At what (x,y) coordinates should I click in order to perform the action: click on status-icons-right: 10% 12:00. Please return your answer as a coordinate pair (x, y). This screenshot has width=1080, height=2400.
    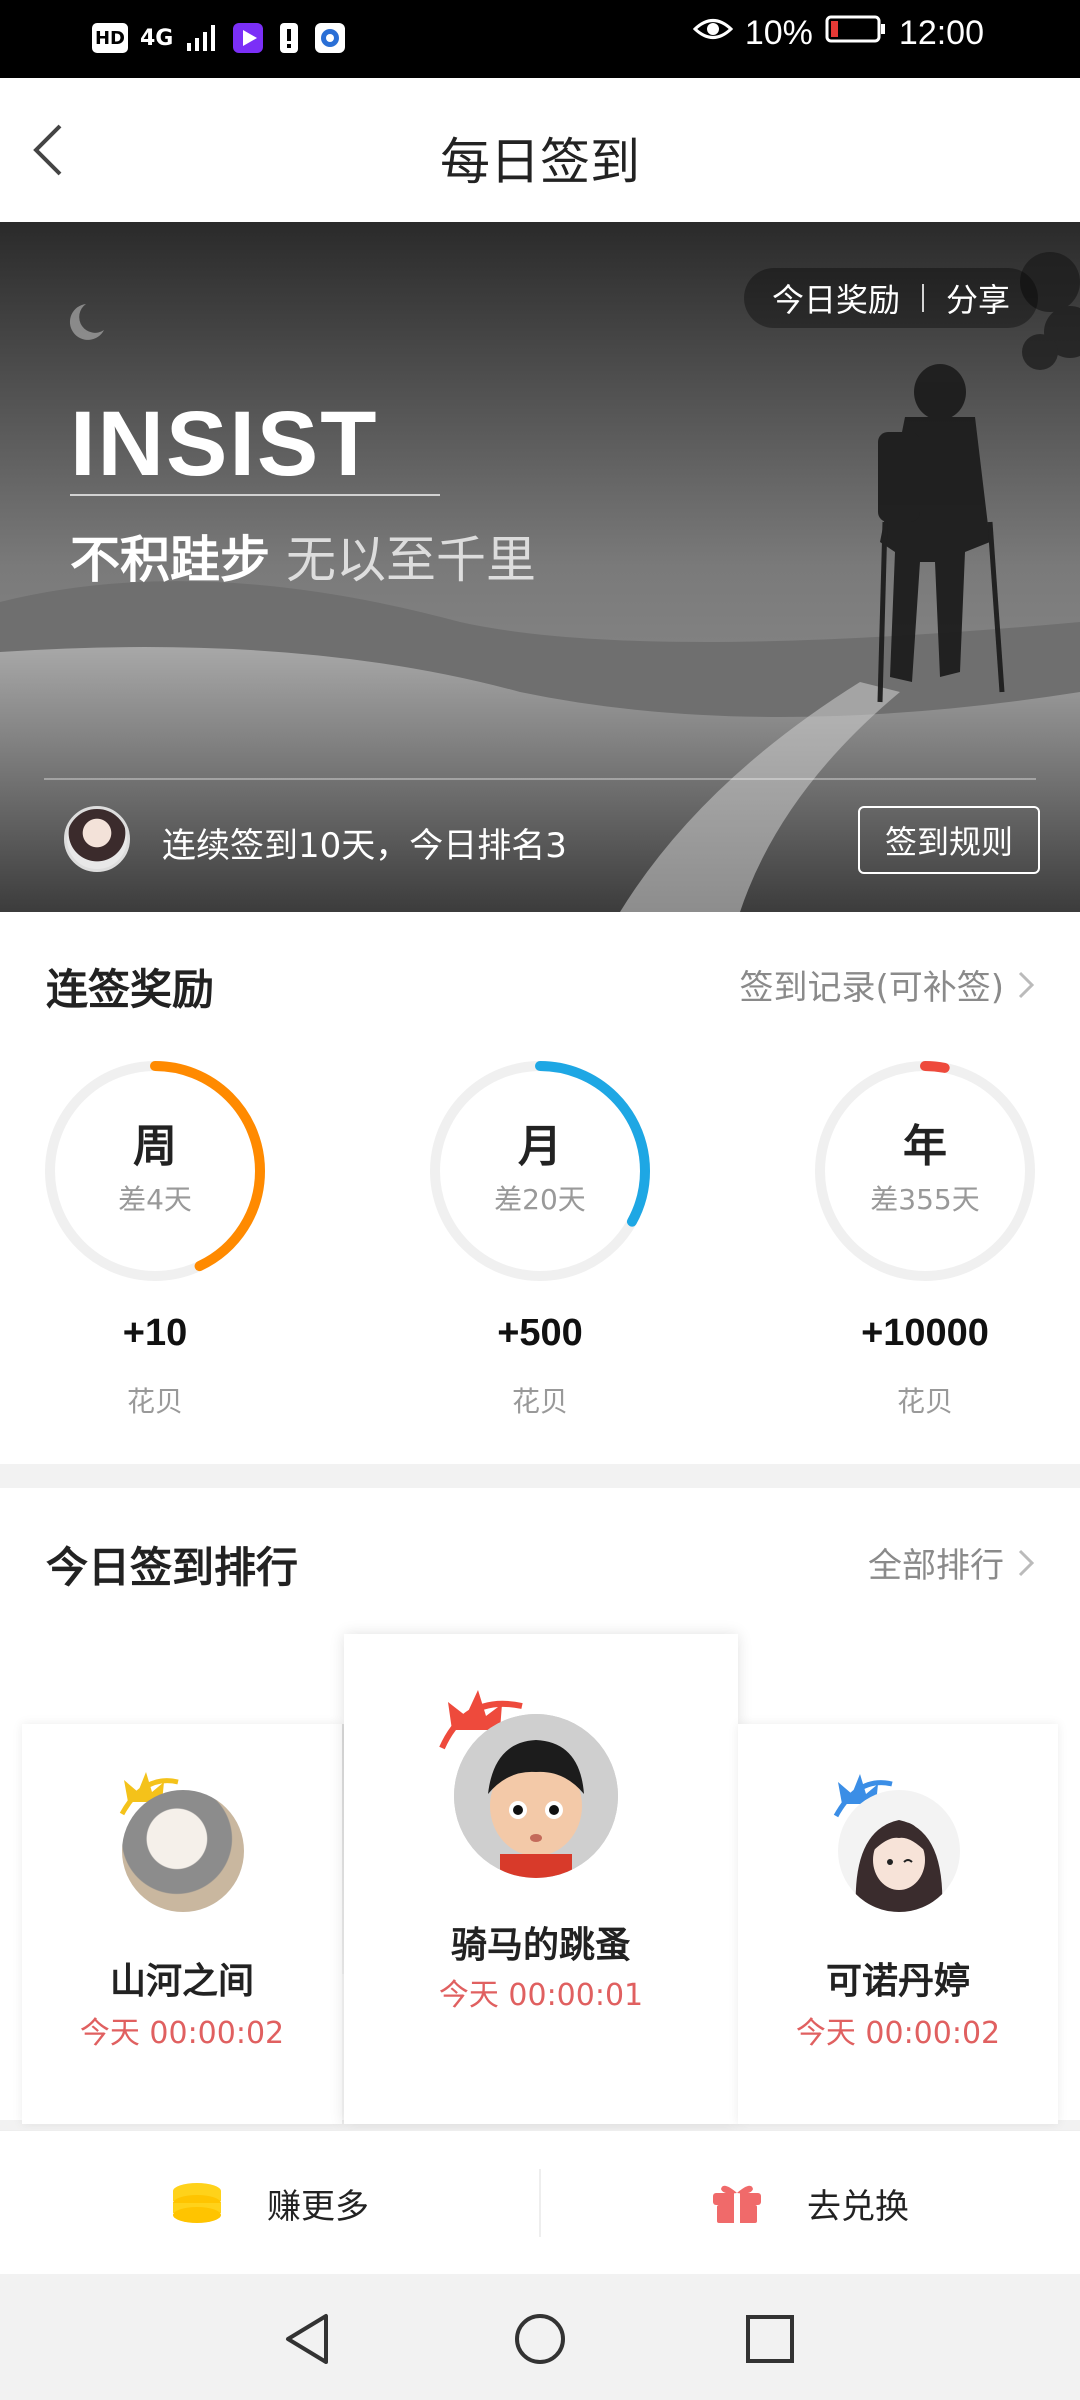
    Looking at the image, I should click on (838, 33).